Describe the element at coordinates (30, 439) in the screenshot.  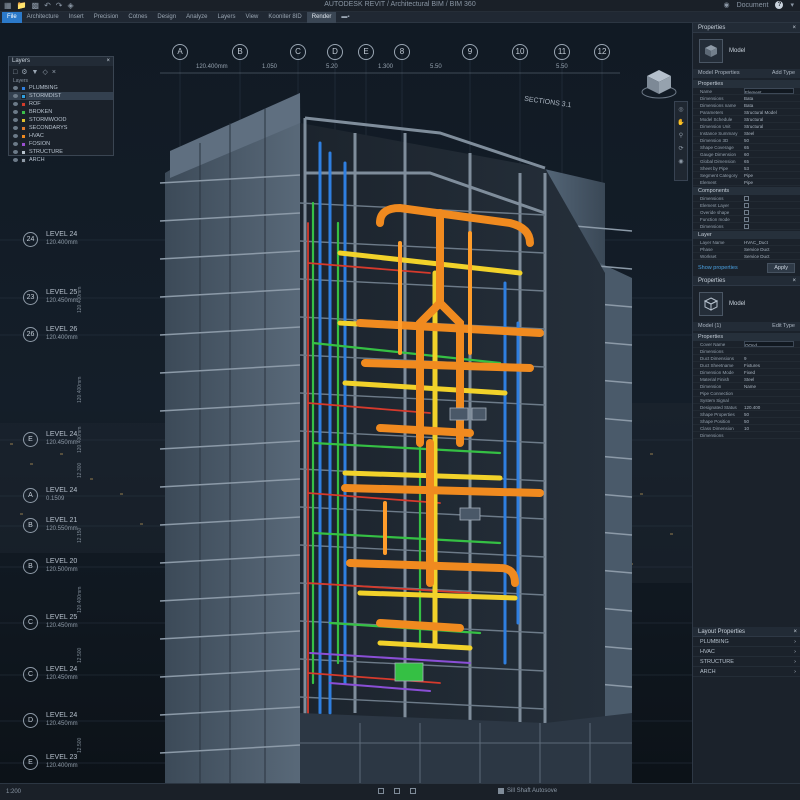
I see `level-bubble: E` at that location.